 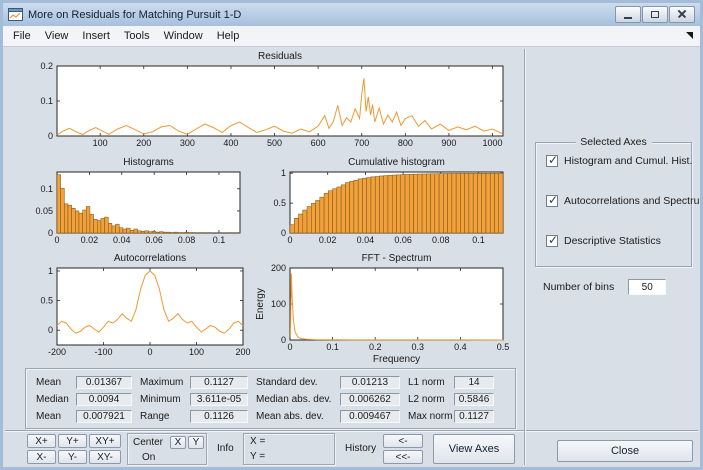 I want to click on zoom-x-plus-button: X+, so click(x=41, y=441).